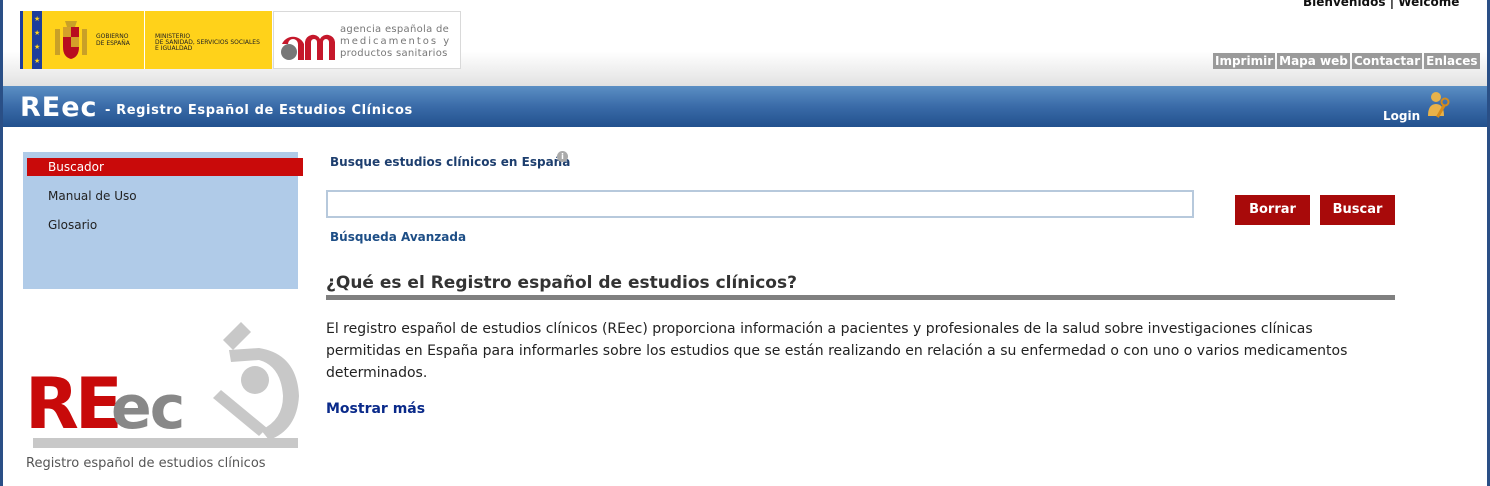 Image resolution: width=1490 pixels, height=486 pixels. What do you see at coordinates (1439, 107) in the screenshot?
I see `user-key-icon` at bounding box center [1439, 107].